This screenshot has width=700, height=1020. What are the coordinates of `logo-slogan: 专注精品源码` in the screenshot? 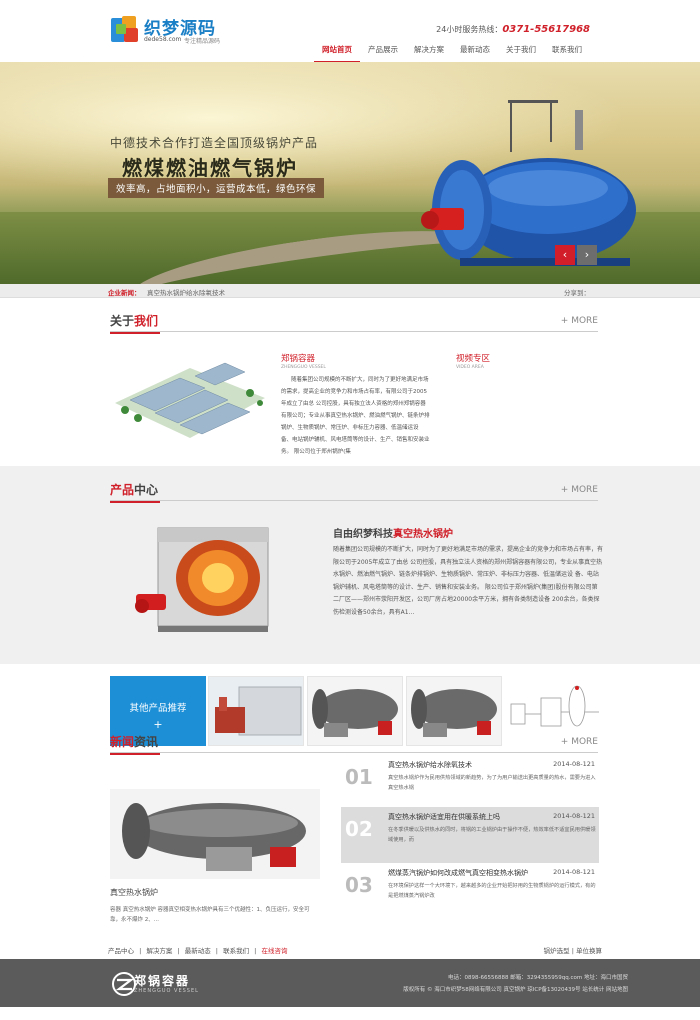 It's located at (202, 41).